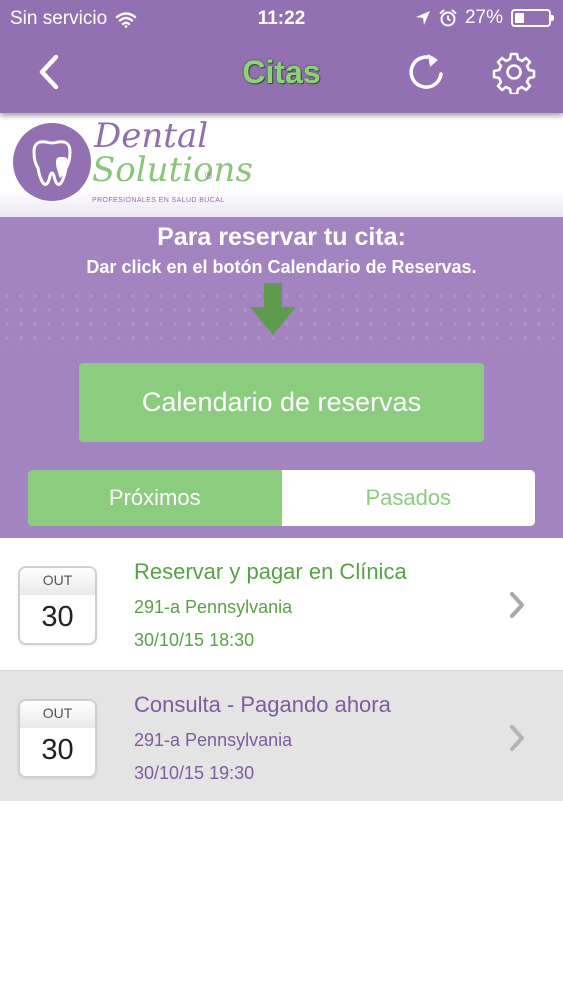 The image size is (563, 1000). I want to click on app-header: Sin servicio 11:22 27% Citas, so click(281, 56).